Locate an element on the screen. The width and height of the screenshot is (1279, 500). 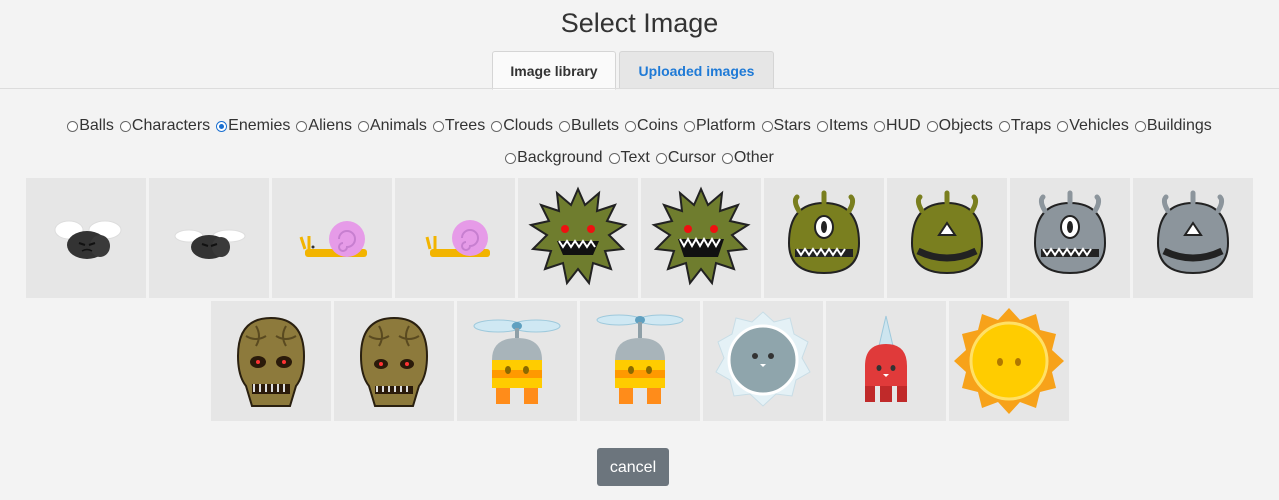
category-option-background: Background is located at coordinates (554, 158).